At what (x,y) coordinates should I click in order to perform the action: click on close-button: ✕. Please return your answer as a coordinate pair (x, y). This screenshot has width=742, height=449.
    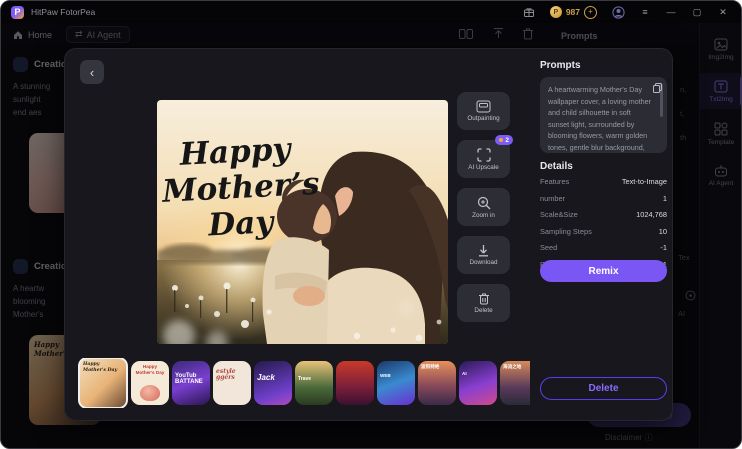
    Looking at the image, I should click on (723, 12).